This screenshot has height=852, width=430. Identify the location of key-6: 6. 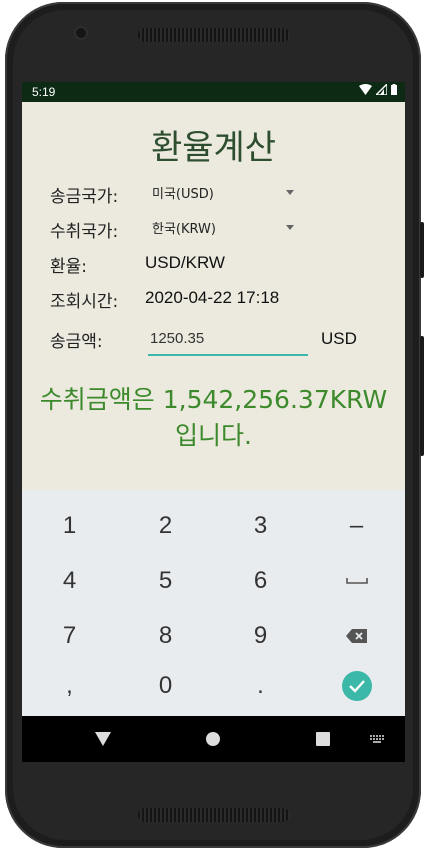
(260, 580).